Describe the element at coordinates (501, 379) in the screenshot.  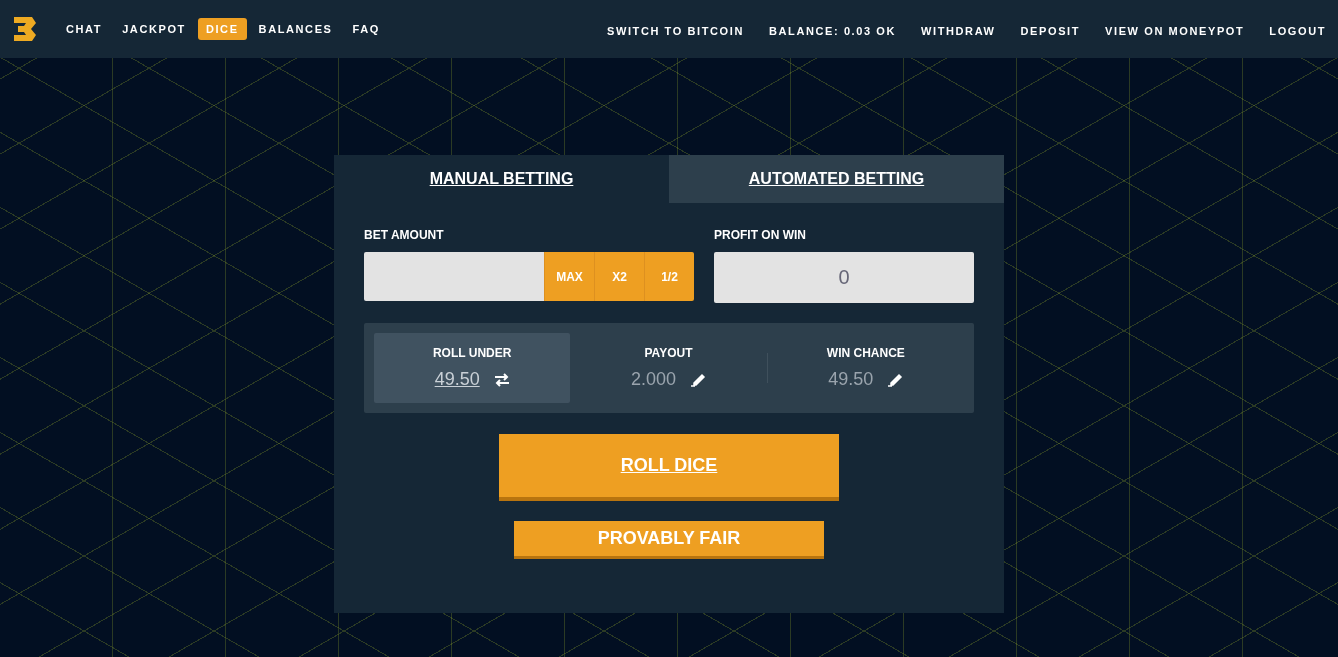
I see `swap-icon` at that location.